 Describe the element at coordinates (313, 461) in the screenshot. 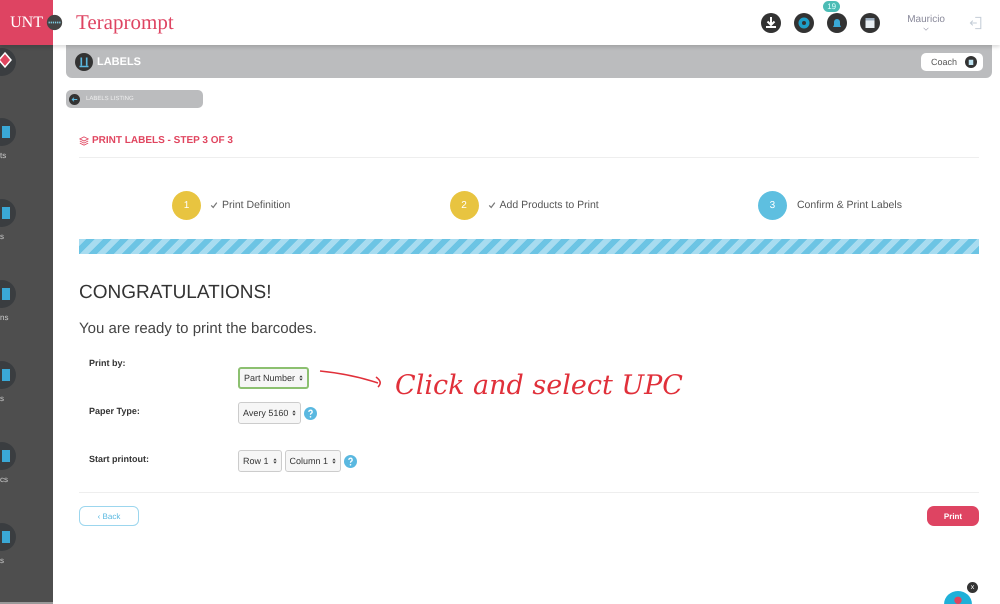

I see `select-field: Column 1` at that location.